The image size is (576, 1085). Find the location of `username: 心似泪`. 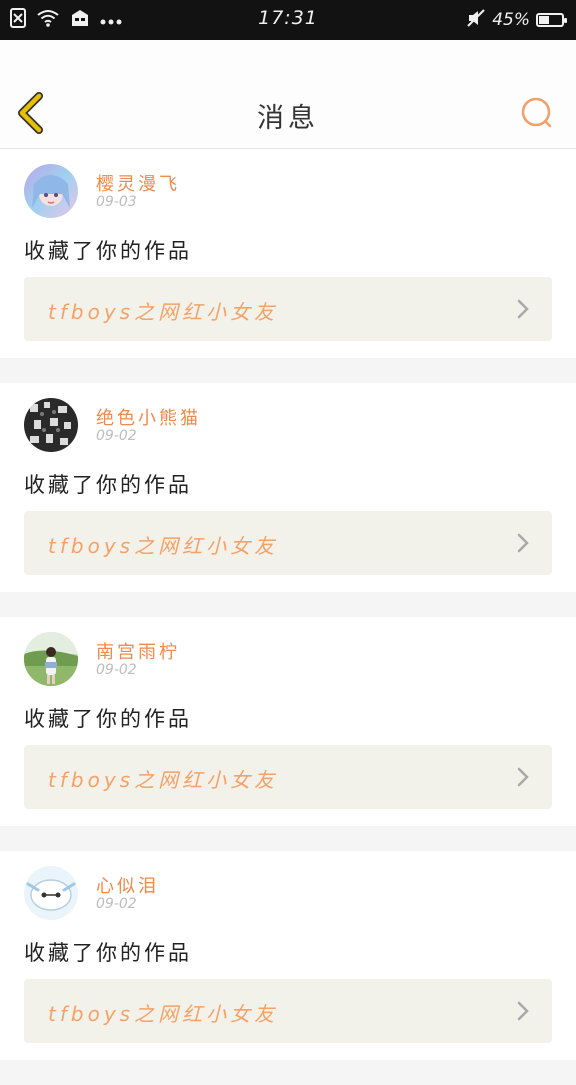

username: 心似泪 is located at coordinates (127, 885).